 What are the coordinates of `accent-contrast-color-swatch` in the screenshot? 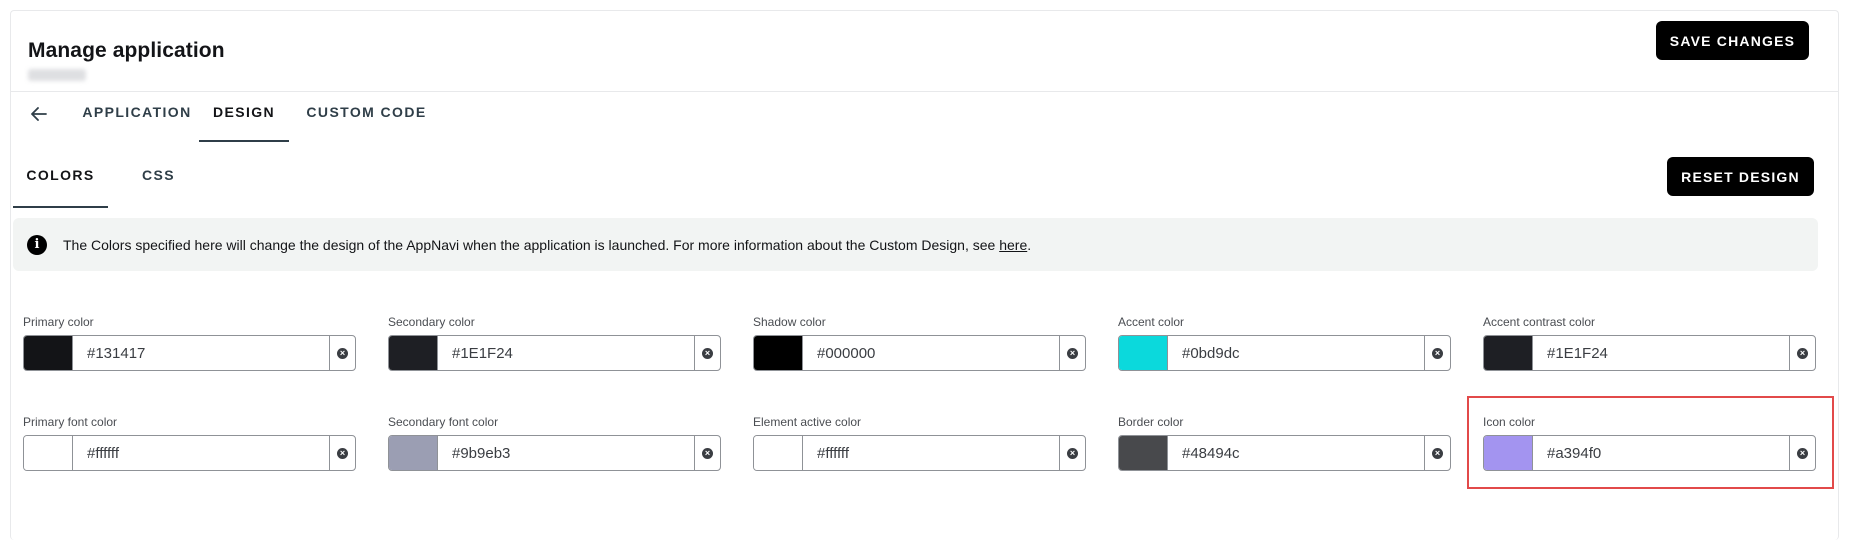 It's located at (1508, 353).